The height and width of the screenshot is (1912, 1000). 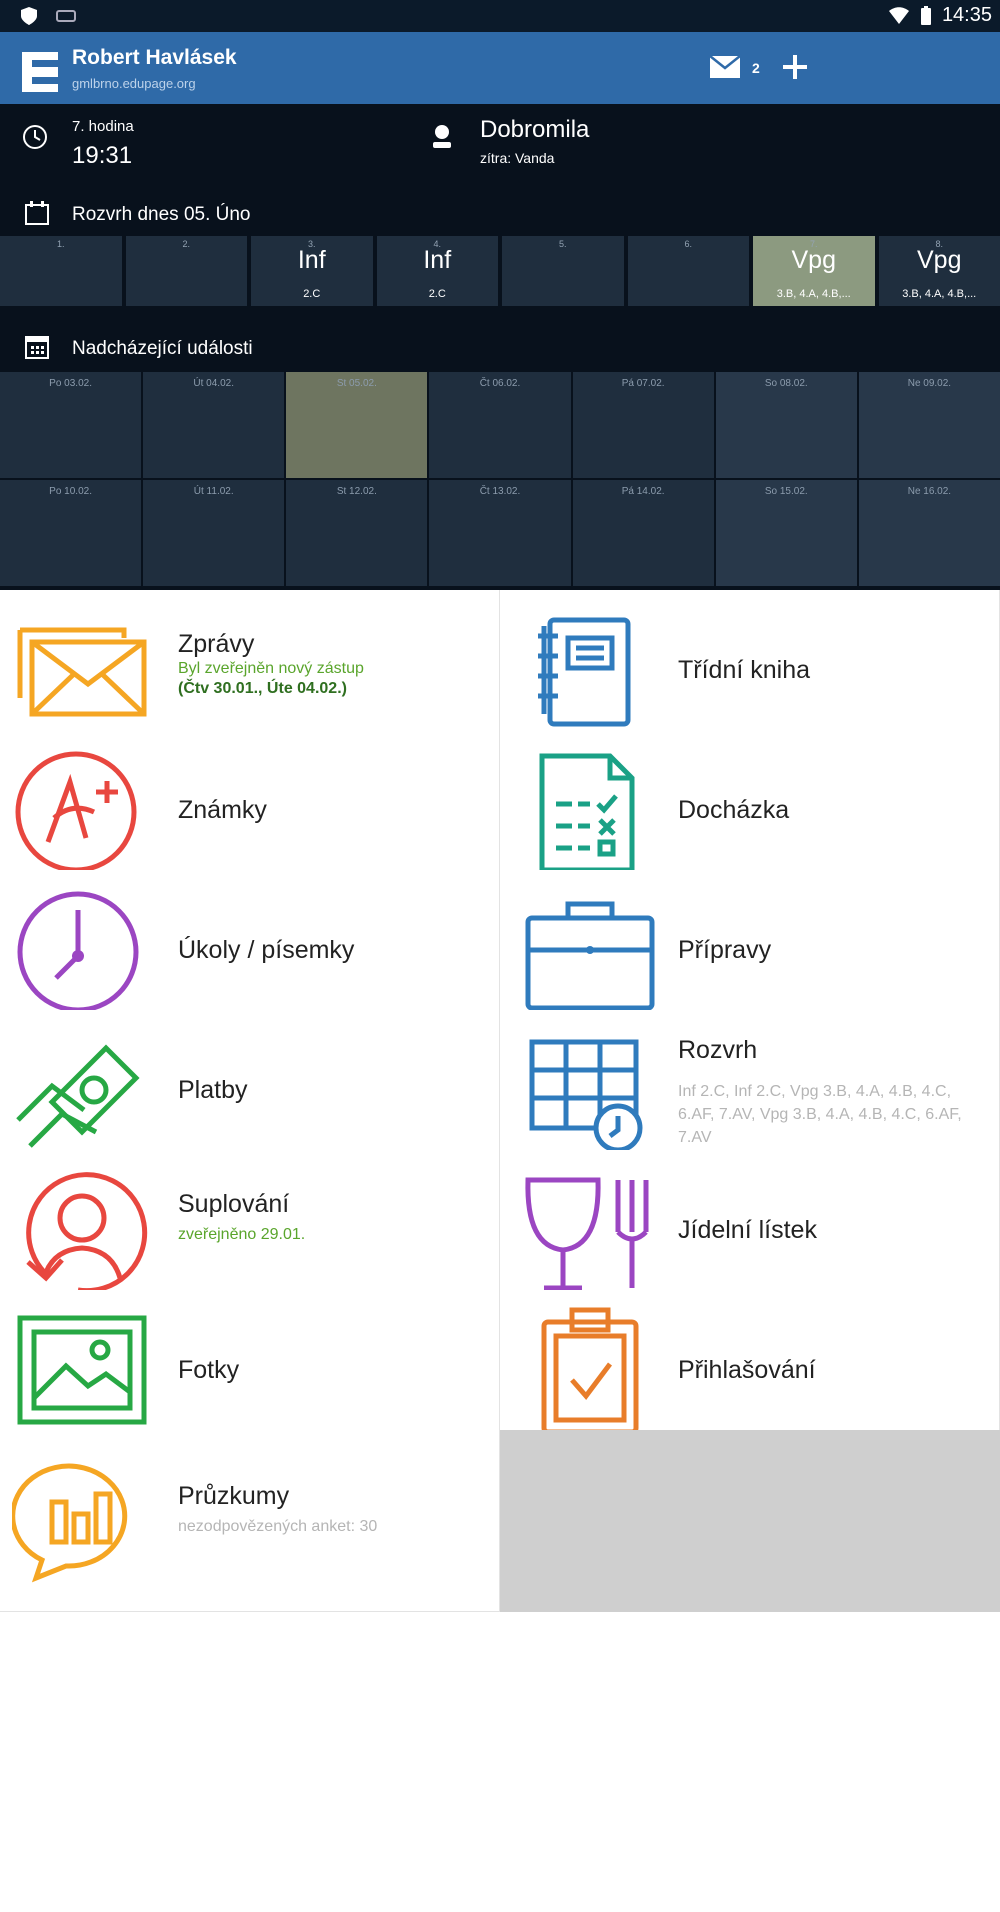 What do you see at coordinates (357, 425) in the screenshot?
I see `event-day-cell-today: St 05.02.` at bounding box center [357, 425].